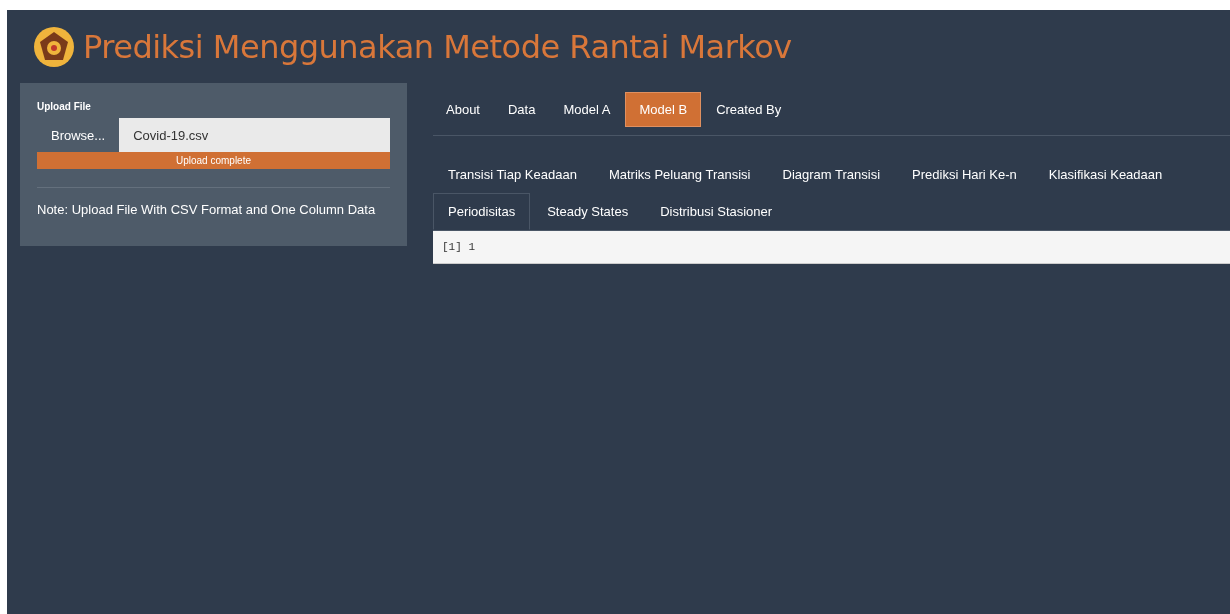  Describe the element at coordinates (463, 109) in the screenshot. I see `nav-tab: About` at that location.